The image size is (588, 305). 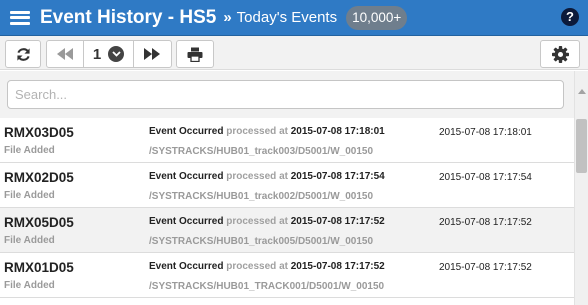 I want to click on hamburger-menu-icon, so click(x=20, y=17).